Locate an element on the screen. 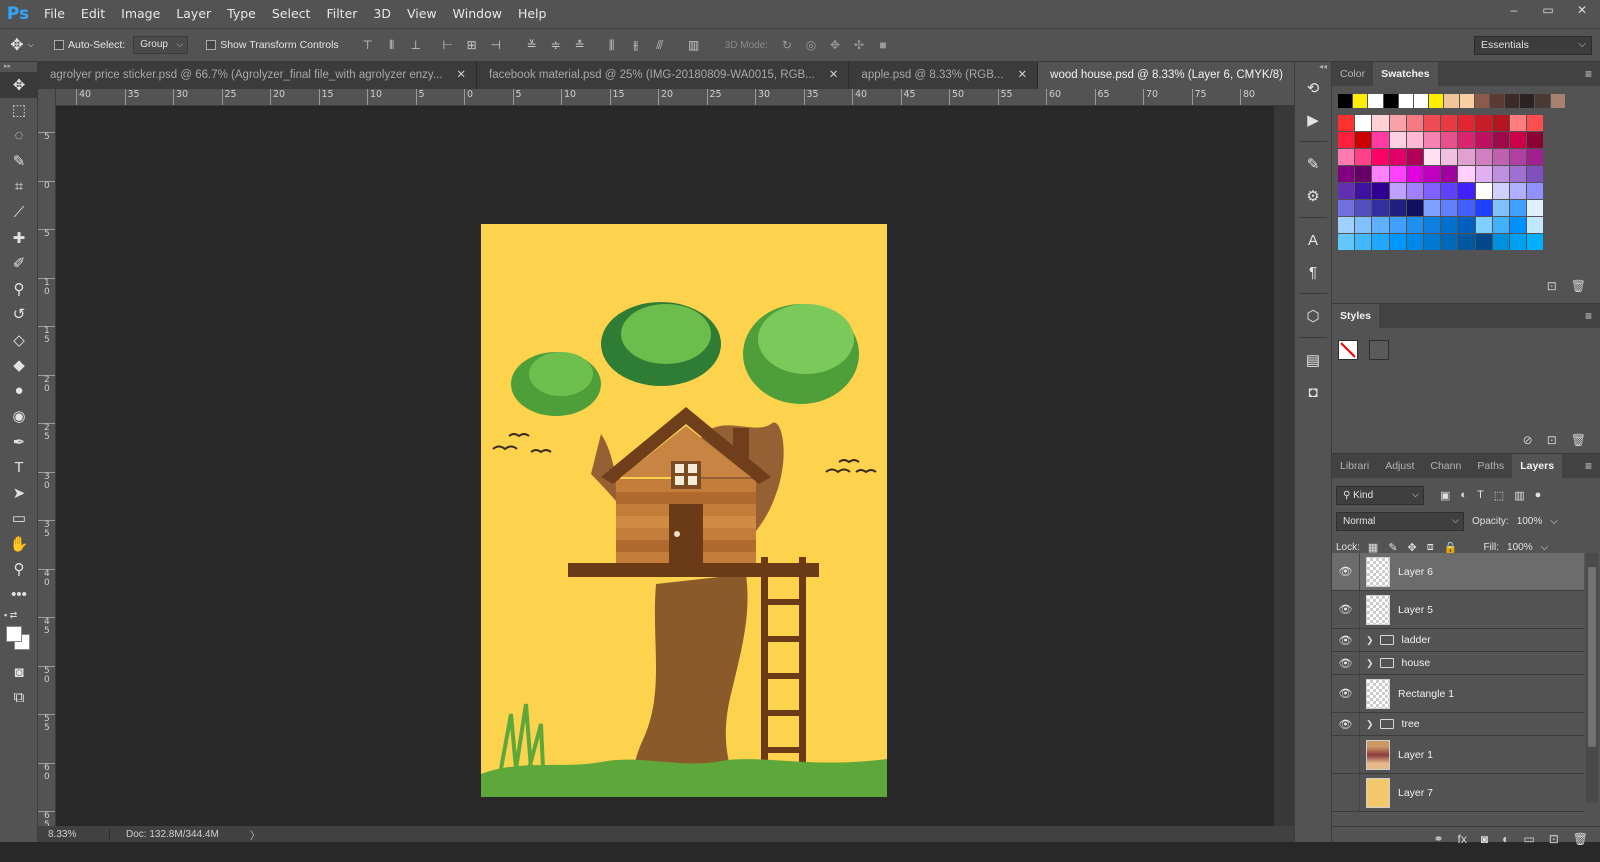 This screenshot has width=1600, height=862. clear-style-icon: ⊘ is located at coordinates (1528, 440).